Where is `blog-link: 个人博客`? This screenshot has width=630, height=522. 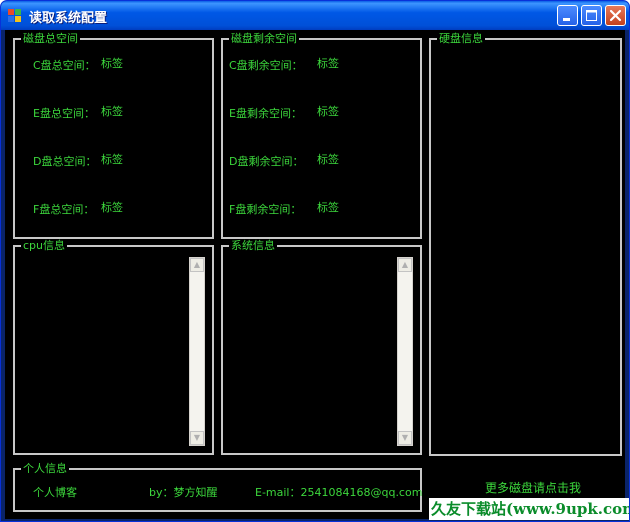 blog-link: 个人博客 is located at coordinates (55, 493).